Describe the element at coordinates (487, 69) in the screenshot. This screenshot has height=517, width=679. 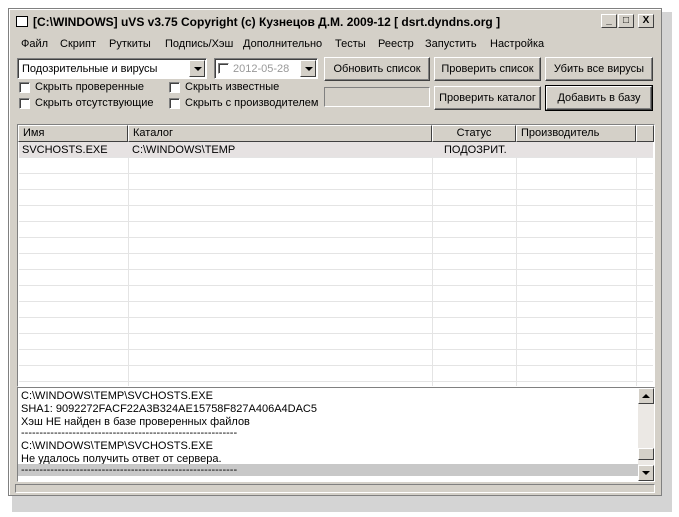
I see `check-list-button: Проверить список` at that location.